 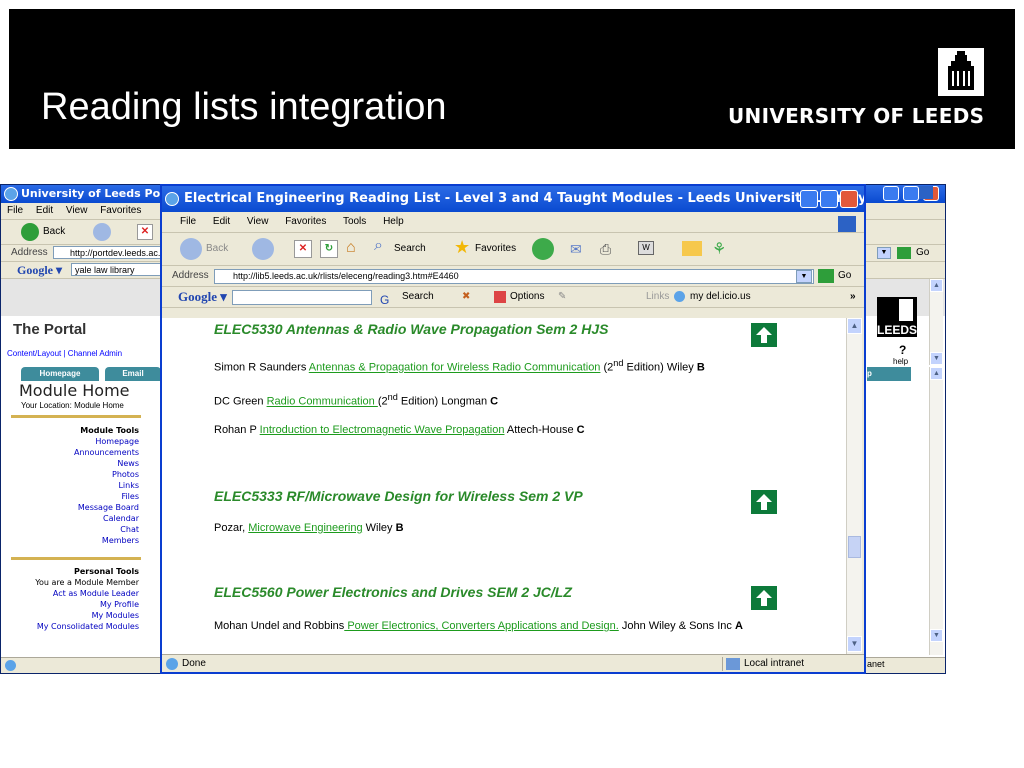 What do you see at coordinates (500, 297) in the screenshot?
I see `options-icon` at bounding box center [500, 297].